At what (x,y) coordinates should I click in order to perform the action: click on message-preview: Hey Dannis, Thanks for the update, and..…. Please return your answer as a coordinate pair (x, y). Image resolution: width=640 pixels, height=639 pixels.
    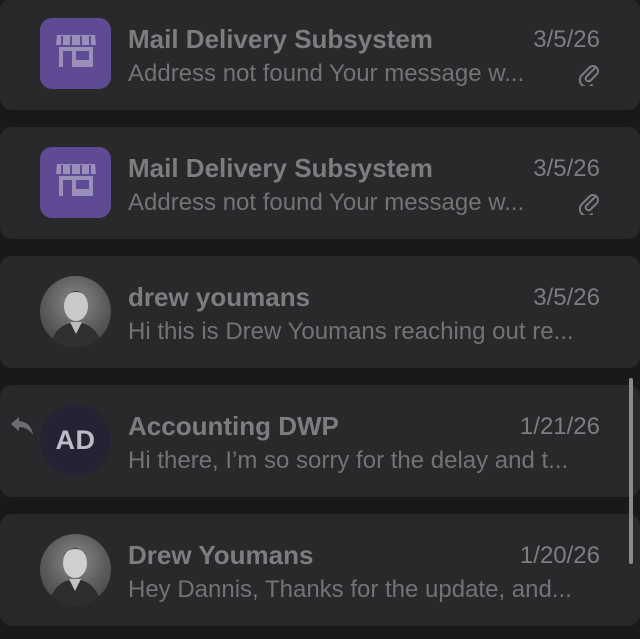
    Looking at the image, I should click on (350, 589).